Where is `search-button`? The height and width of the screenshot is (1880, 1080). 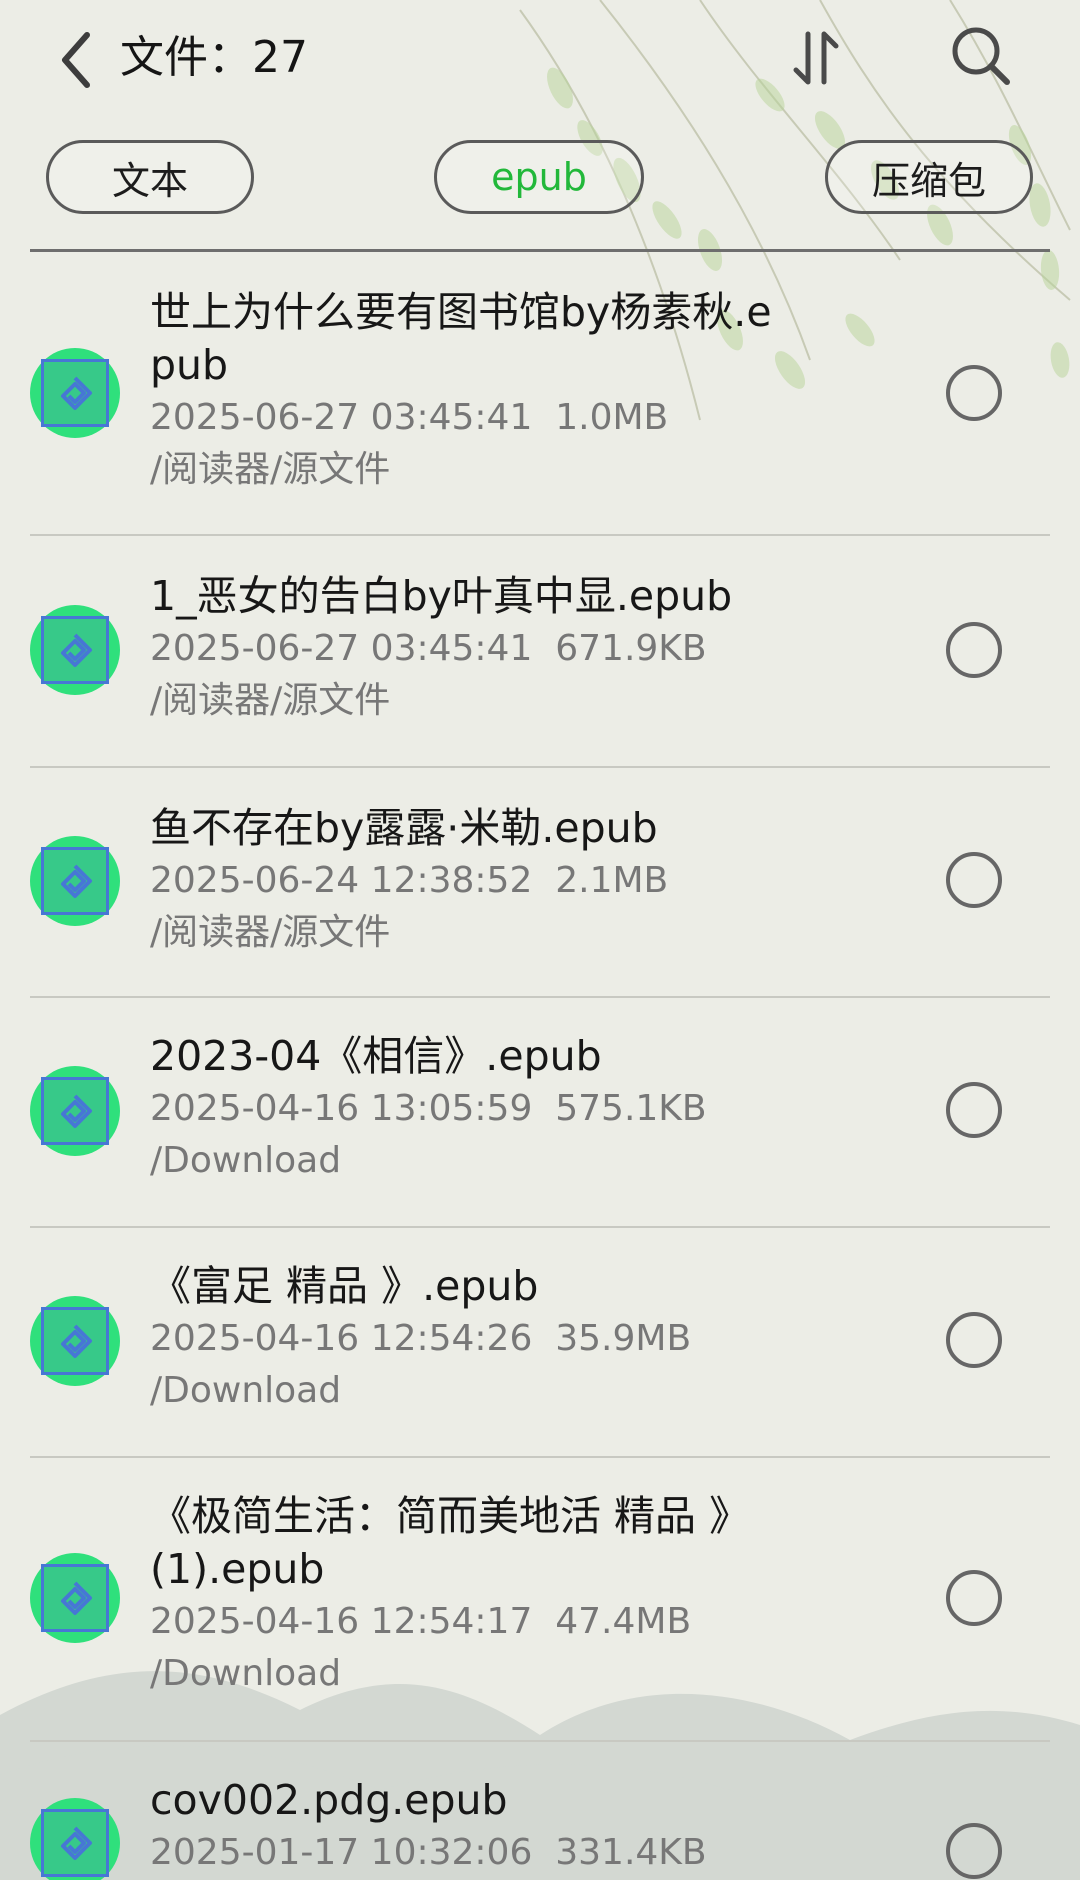
search-button is located at coordinates (981, 56).